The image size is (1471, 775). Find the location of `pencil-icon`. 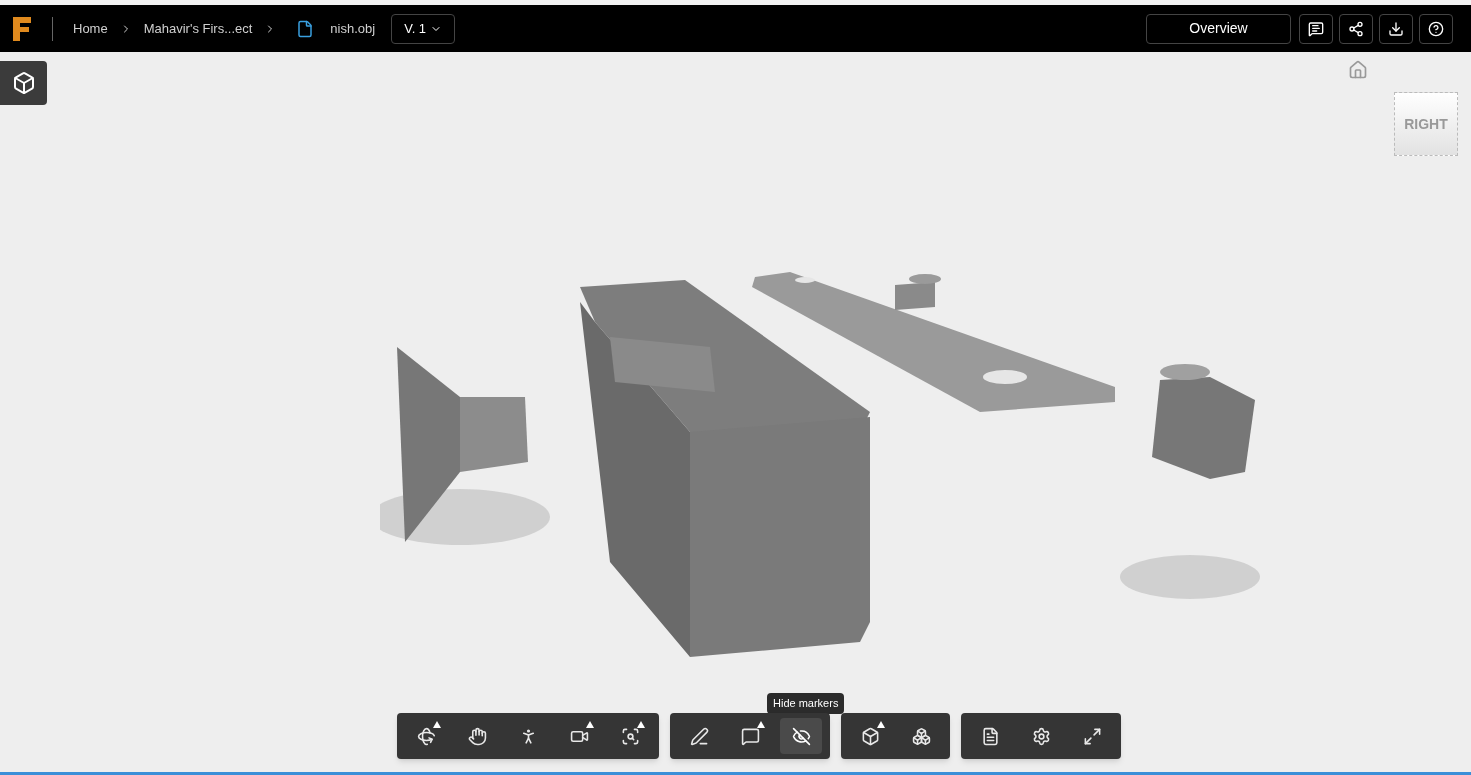

pencil-icon is located at coordinates (699, 736).